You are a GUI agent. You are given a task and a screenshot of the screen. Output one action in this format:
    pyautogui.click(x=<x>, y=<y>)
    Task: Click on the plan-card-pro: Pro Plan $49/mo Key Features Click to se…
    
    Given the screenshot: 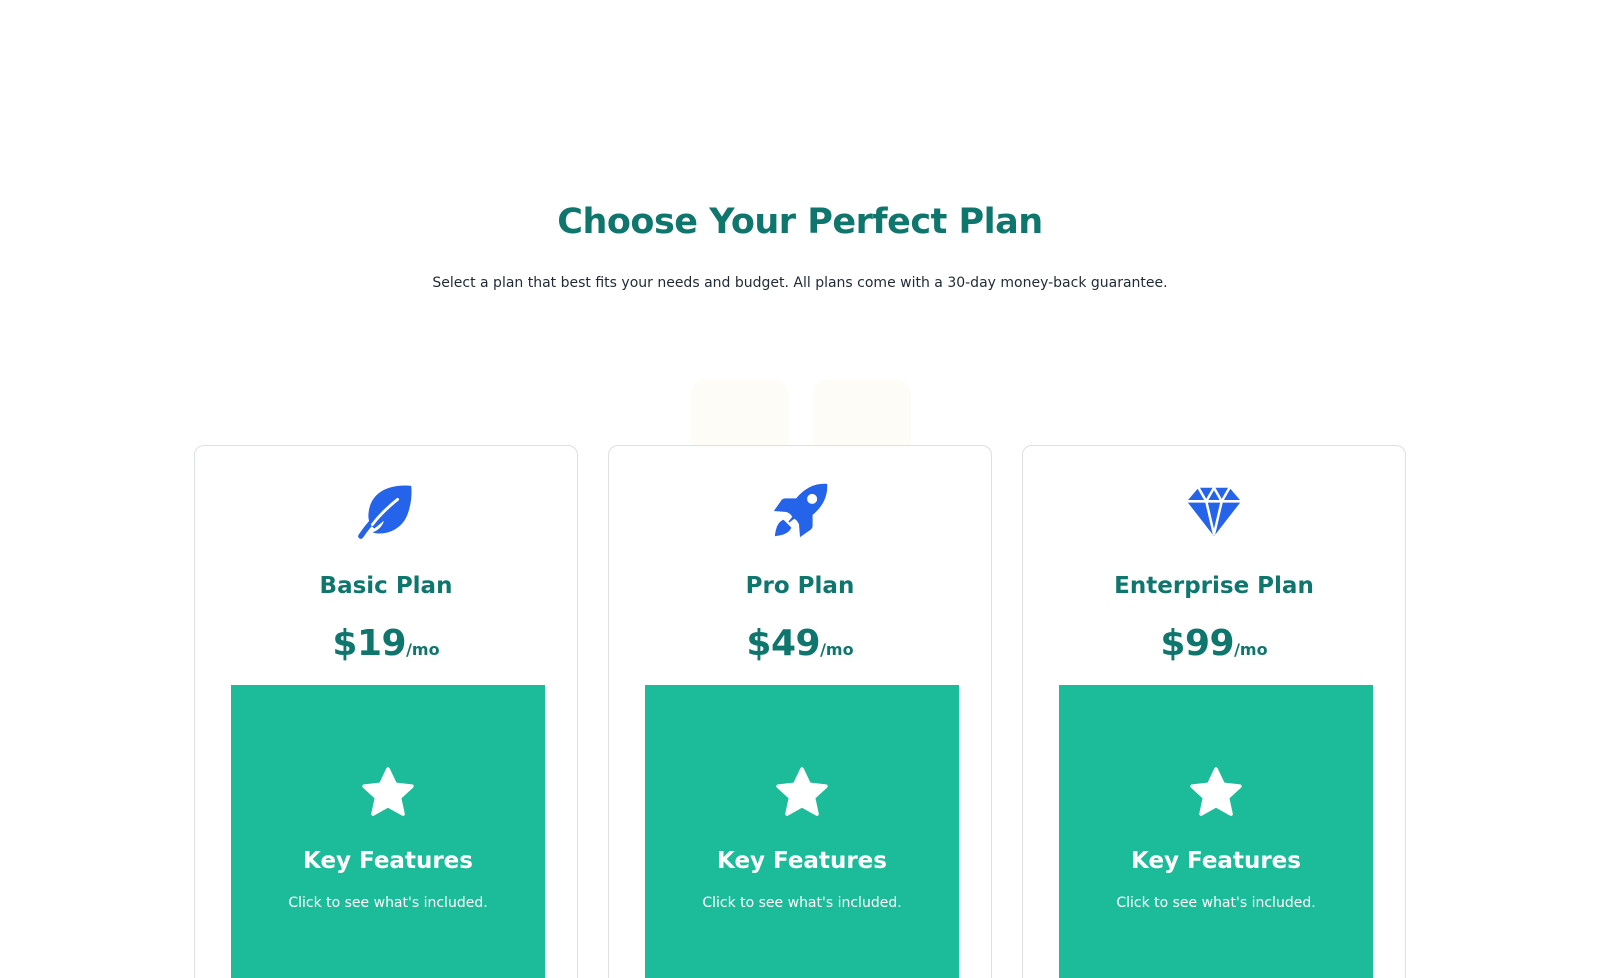 What is the action you would take?
    pyautogui.click(x=800, y=711)
    